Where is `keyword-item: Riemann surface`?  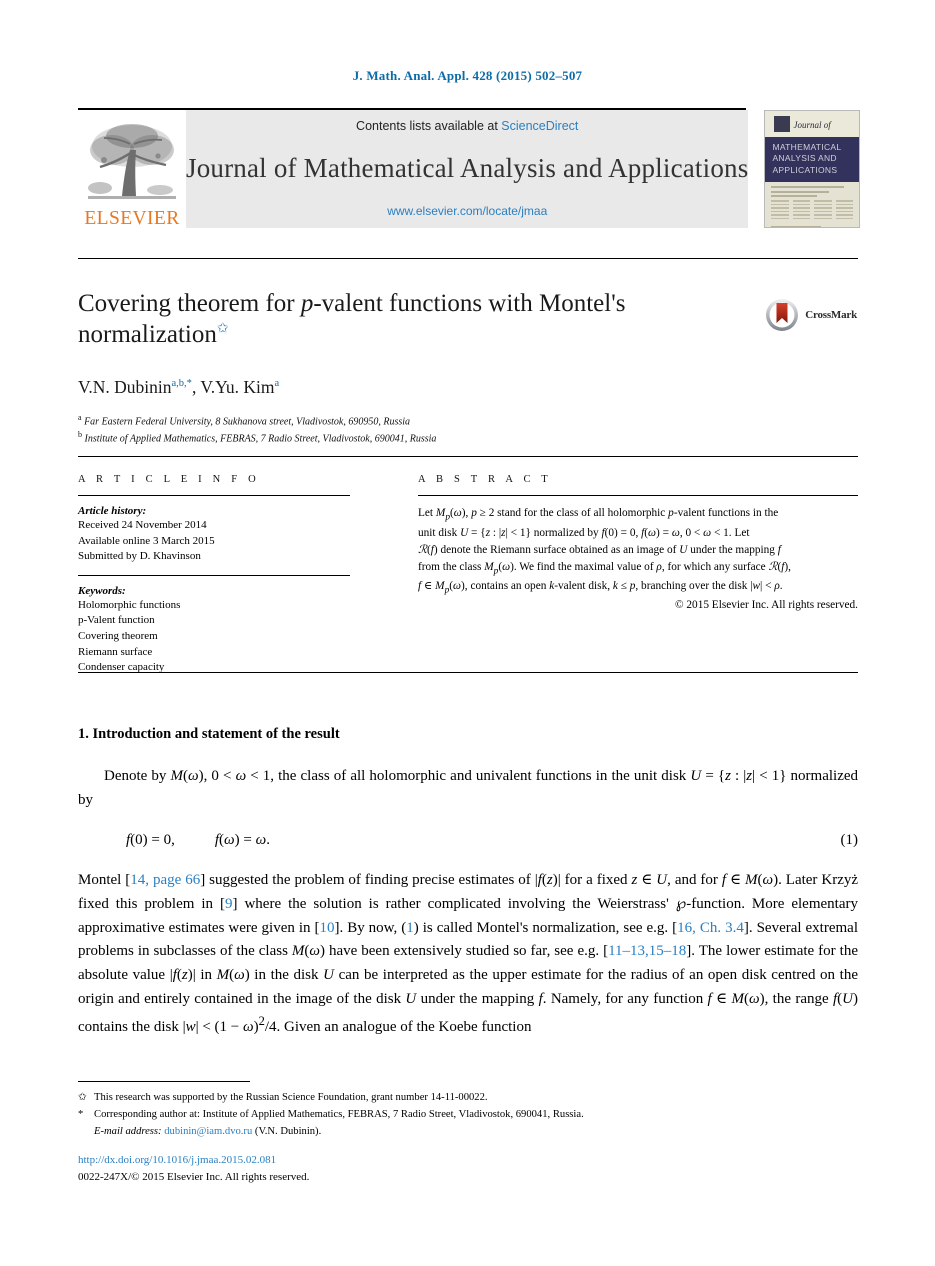 keyword-item: Riemann surface is located at coordinates (115, 651).